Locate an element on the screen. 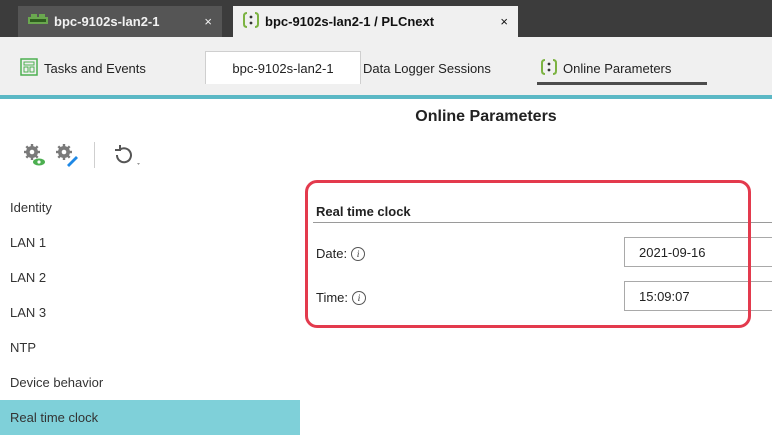 Image resolution: width=772 pixels, height=442 pixels. device-icon is located at coordinates (38, 21).